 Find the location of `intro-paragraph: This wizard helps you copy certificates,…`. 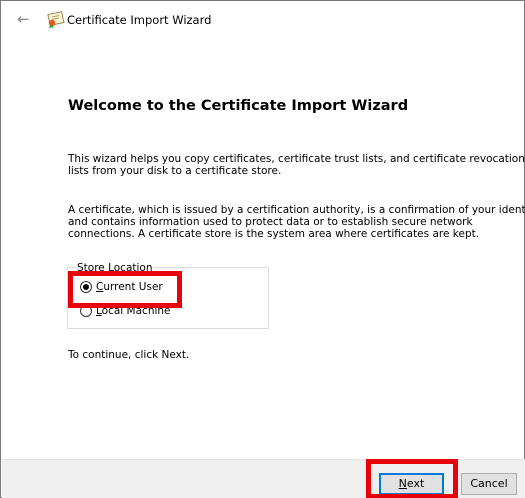

intro-paragraph: This wizard helps you copy certificates,… is located at coordinates (296, 165).